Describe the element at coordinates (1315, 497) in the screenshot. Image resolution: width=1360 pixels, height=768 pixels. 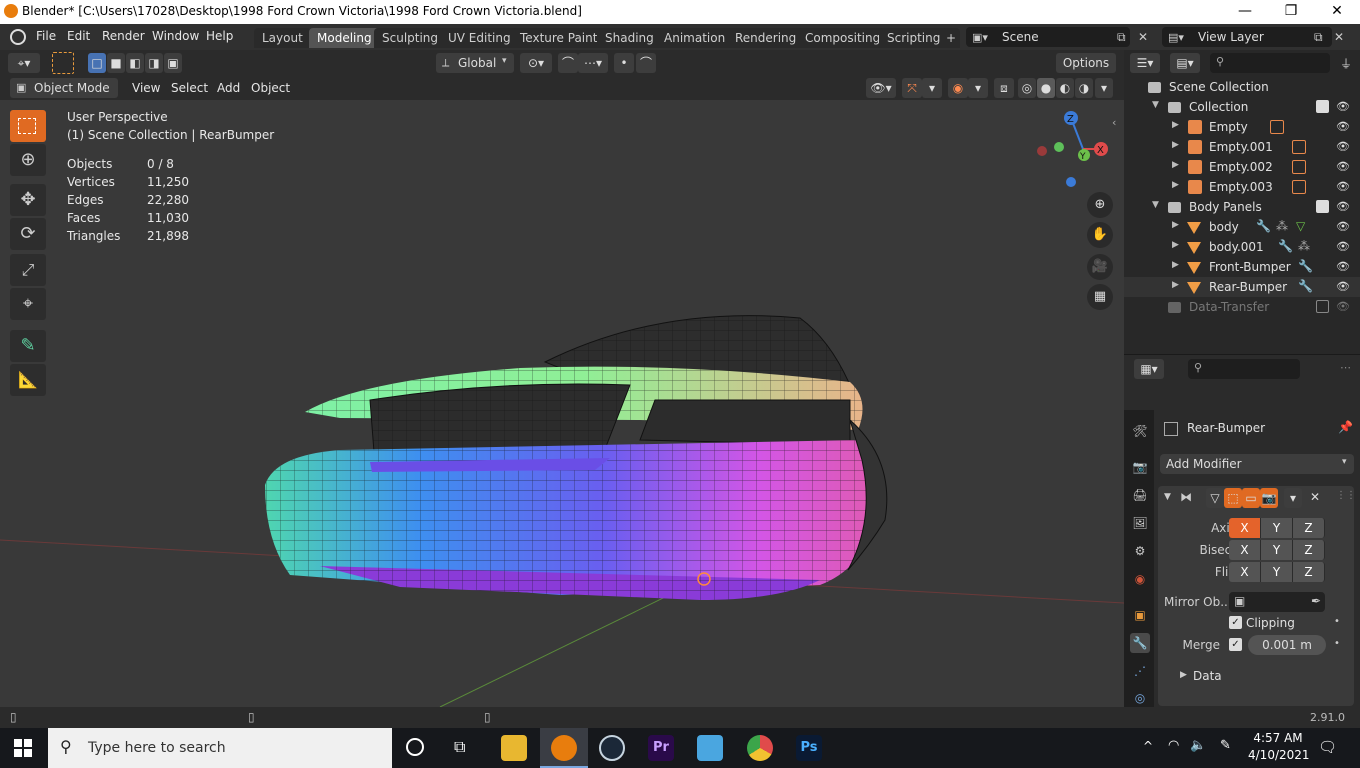
I see `remove-modifier-icon: ✕` at that location.